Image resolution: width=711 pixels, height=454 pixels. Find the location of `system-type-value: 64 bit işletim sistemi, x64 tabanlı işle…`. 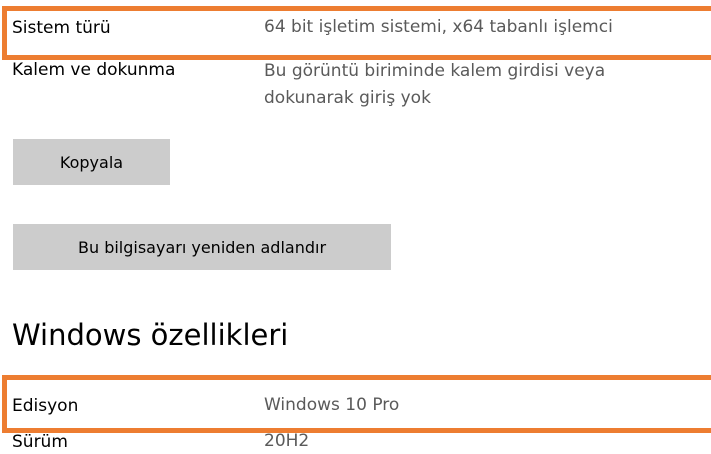

system-type-value: 64 bit işletim sistemi, x64 tabanlı işle… is located at coordinates (438, 27).